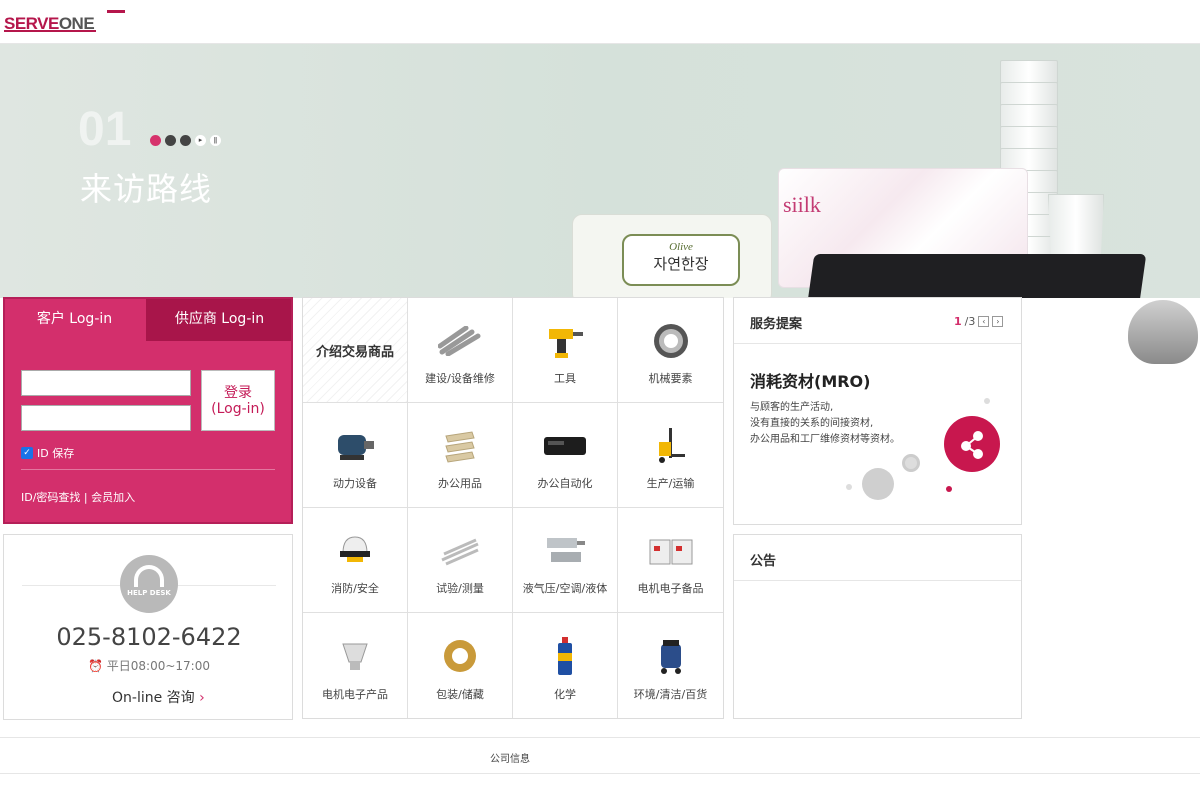 This screenshot has height=786, width=1200. I want to click on category-label: 包装/储藏, so click(460, 694).